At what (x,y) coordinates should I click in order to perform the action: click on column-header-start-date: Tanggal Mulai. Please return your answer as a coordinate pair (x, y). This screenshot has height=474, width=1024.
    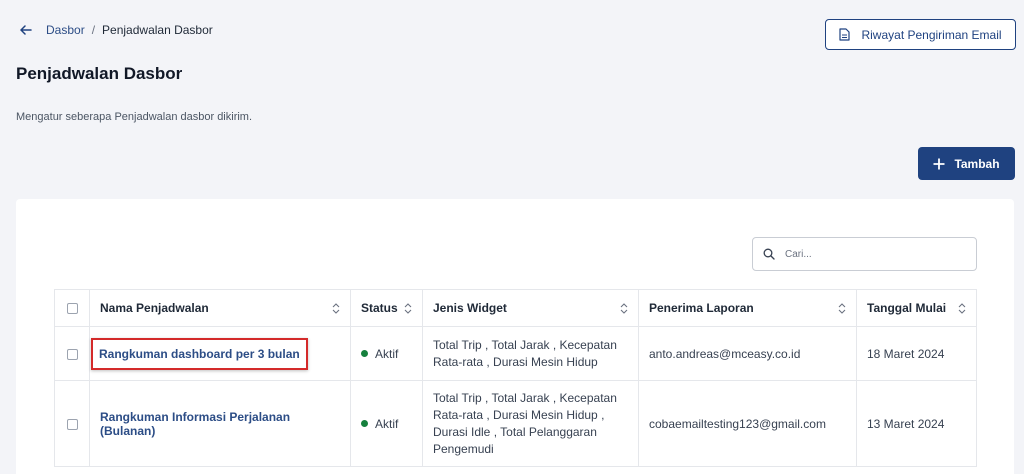
    Looking at the image, I should click on (916, 308).